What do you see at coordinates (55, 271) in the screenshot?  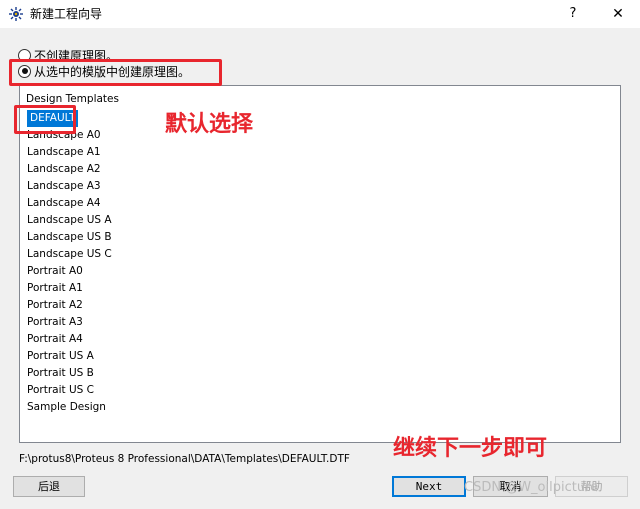 I see `template-list-item-label: Portrait A0` at bounding box center [55, 271].